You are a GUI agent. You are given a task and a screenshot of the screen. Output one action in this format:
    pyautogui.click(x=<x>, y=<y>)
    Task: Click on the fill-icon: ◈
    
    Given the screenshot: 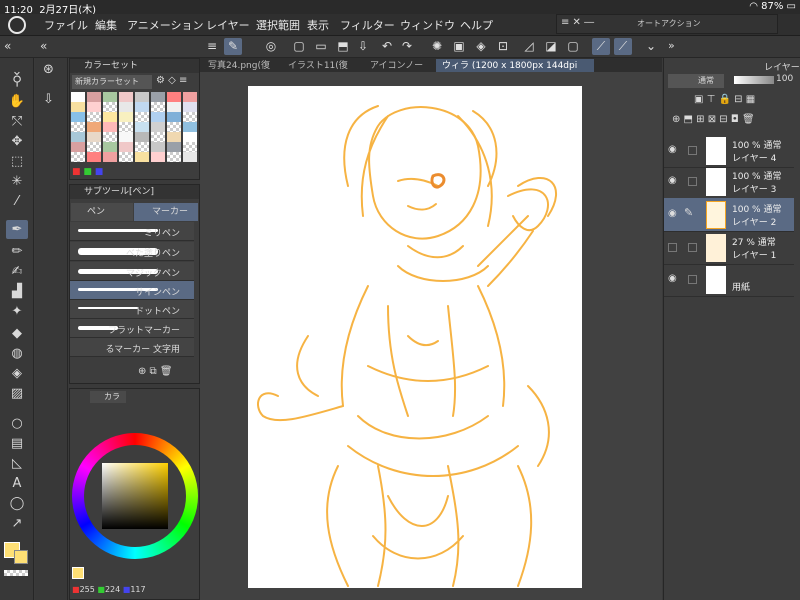 What is the action you would take?
    pyautogui.click(x=481, y=46)
    